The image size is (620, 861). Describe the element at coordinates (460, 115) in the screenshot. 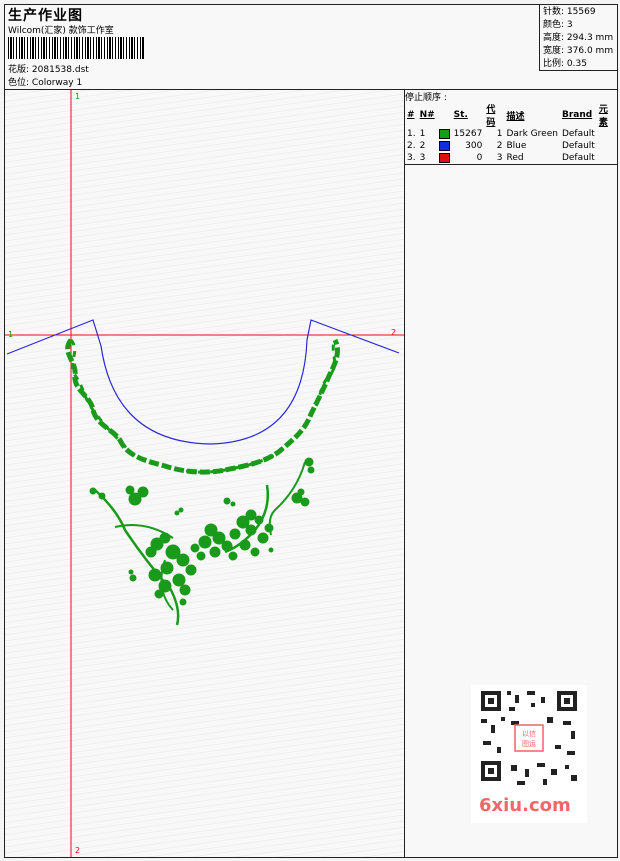

I see `col-stitches: St.` at that location.